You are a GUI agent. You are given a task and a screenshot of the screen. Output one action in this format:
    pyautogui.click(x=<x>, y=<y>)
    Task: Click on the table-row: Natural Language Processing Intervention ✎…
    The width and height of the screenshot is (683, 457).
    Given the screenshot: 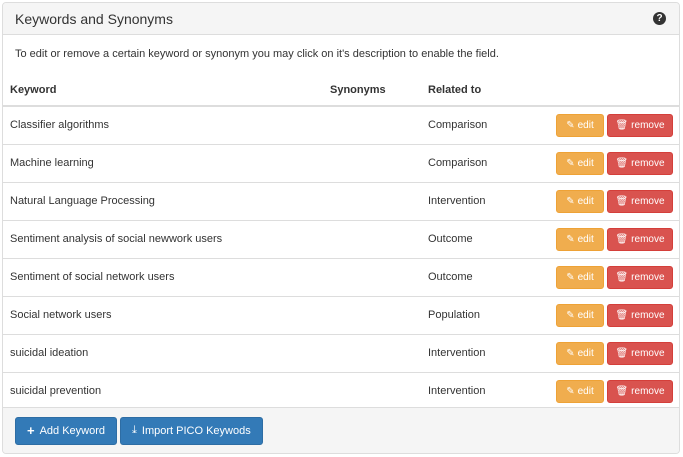 What is the action you would take?
    pyautogui.click(x=341, y=200)
    